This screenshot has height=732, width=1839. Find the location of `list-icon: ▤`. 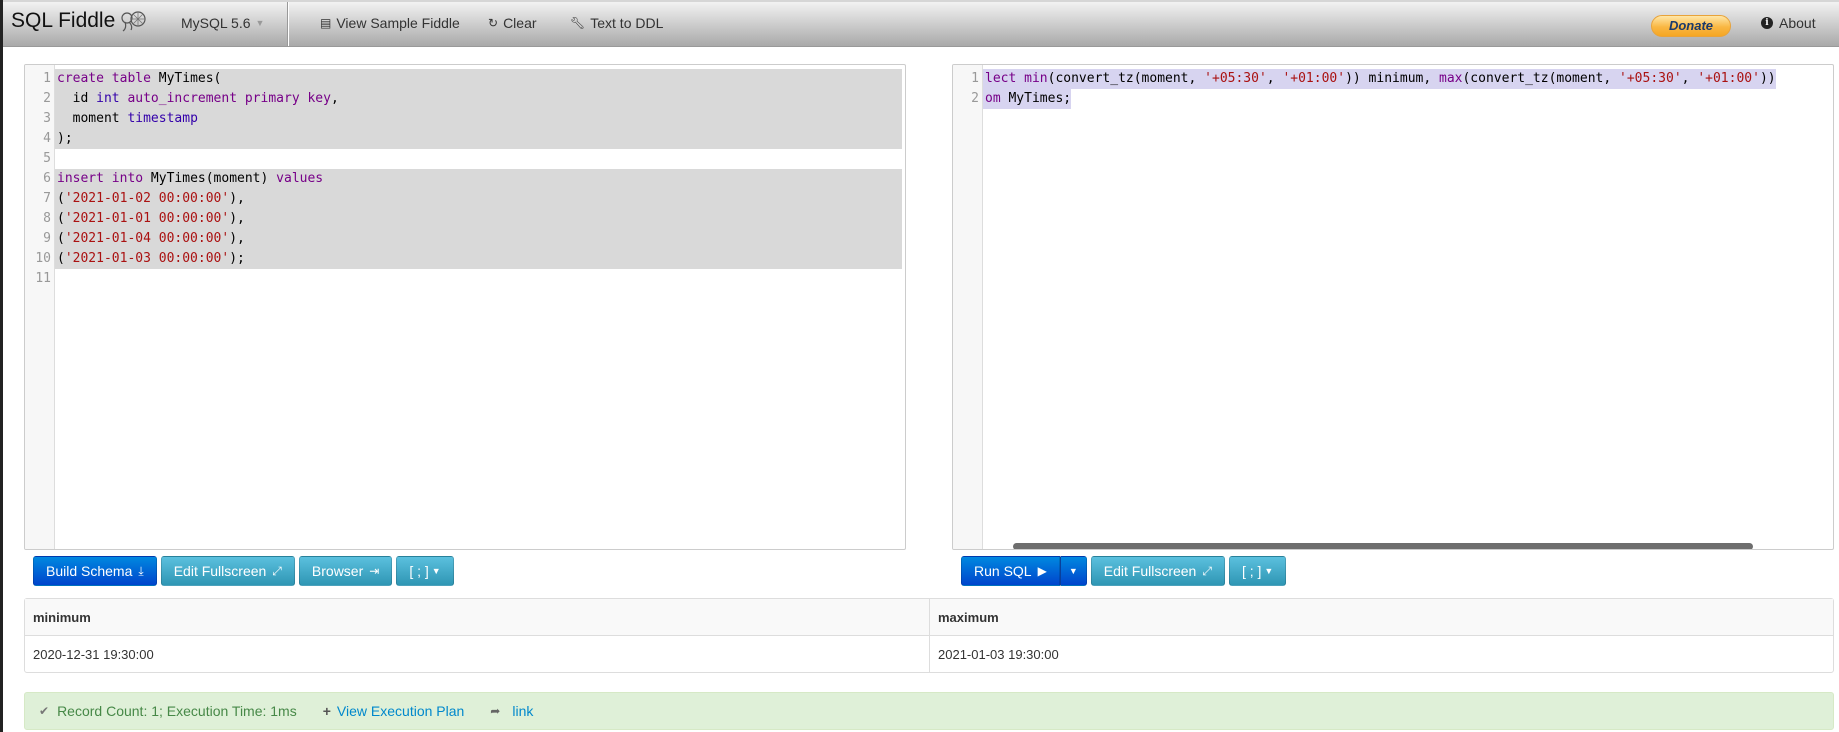

list-icon: ▤ is located at coordinates (326, 23).